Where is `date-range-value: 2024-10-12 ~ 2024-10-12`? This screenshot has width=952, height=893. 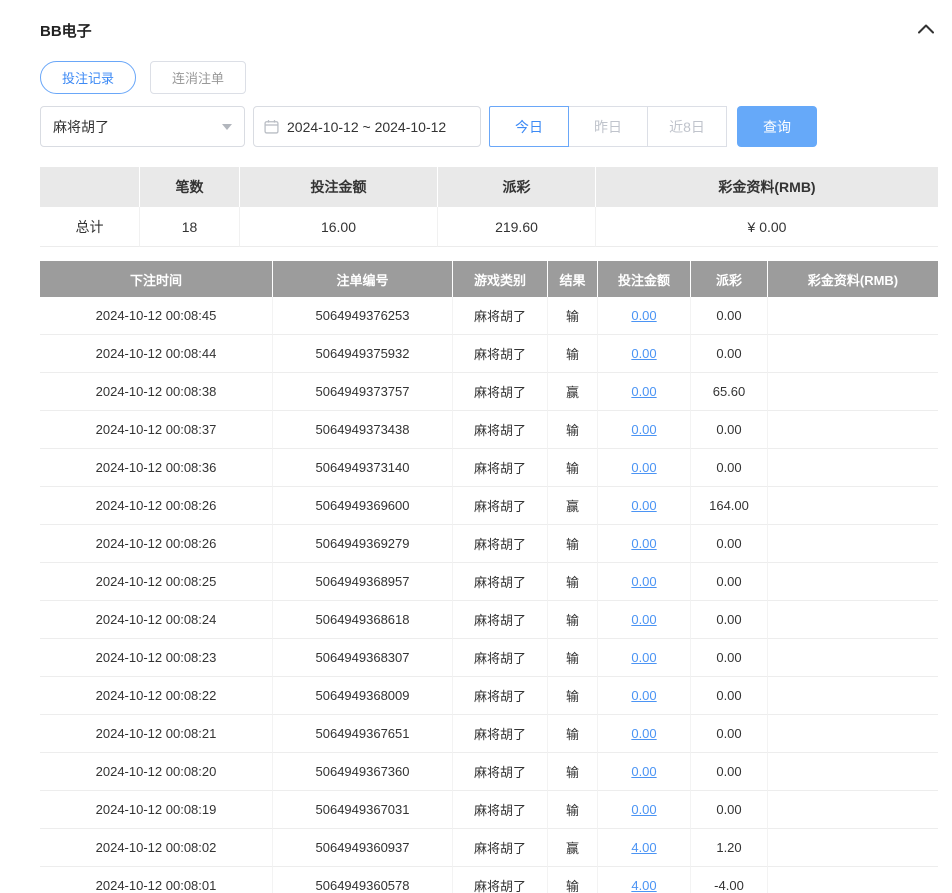
date-range-value: 2024-10-12 ~ 2024-10-12 is located at coordinates (367, 126).